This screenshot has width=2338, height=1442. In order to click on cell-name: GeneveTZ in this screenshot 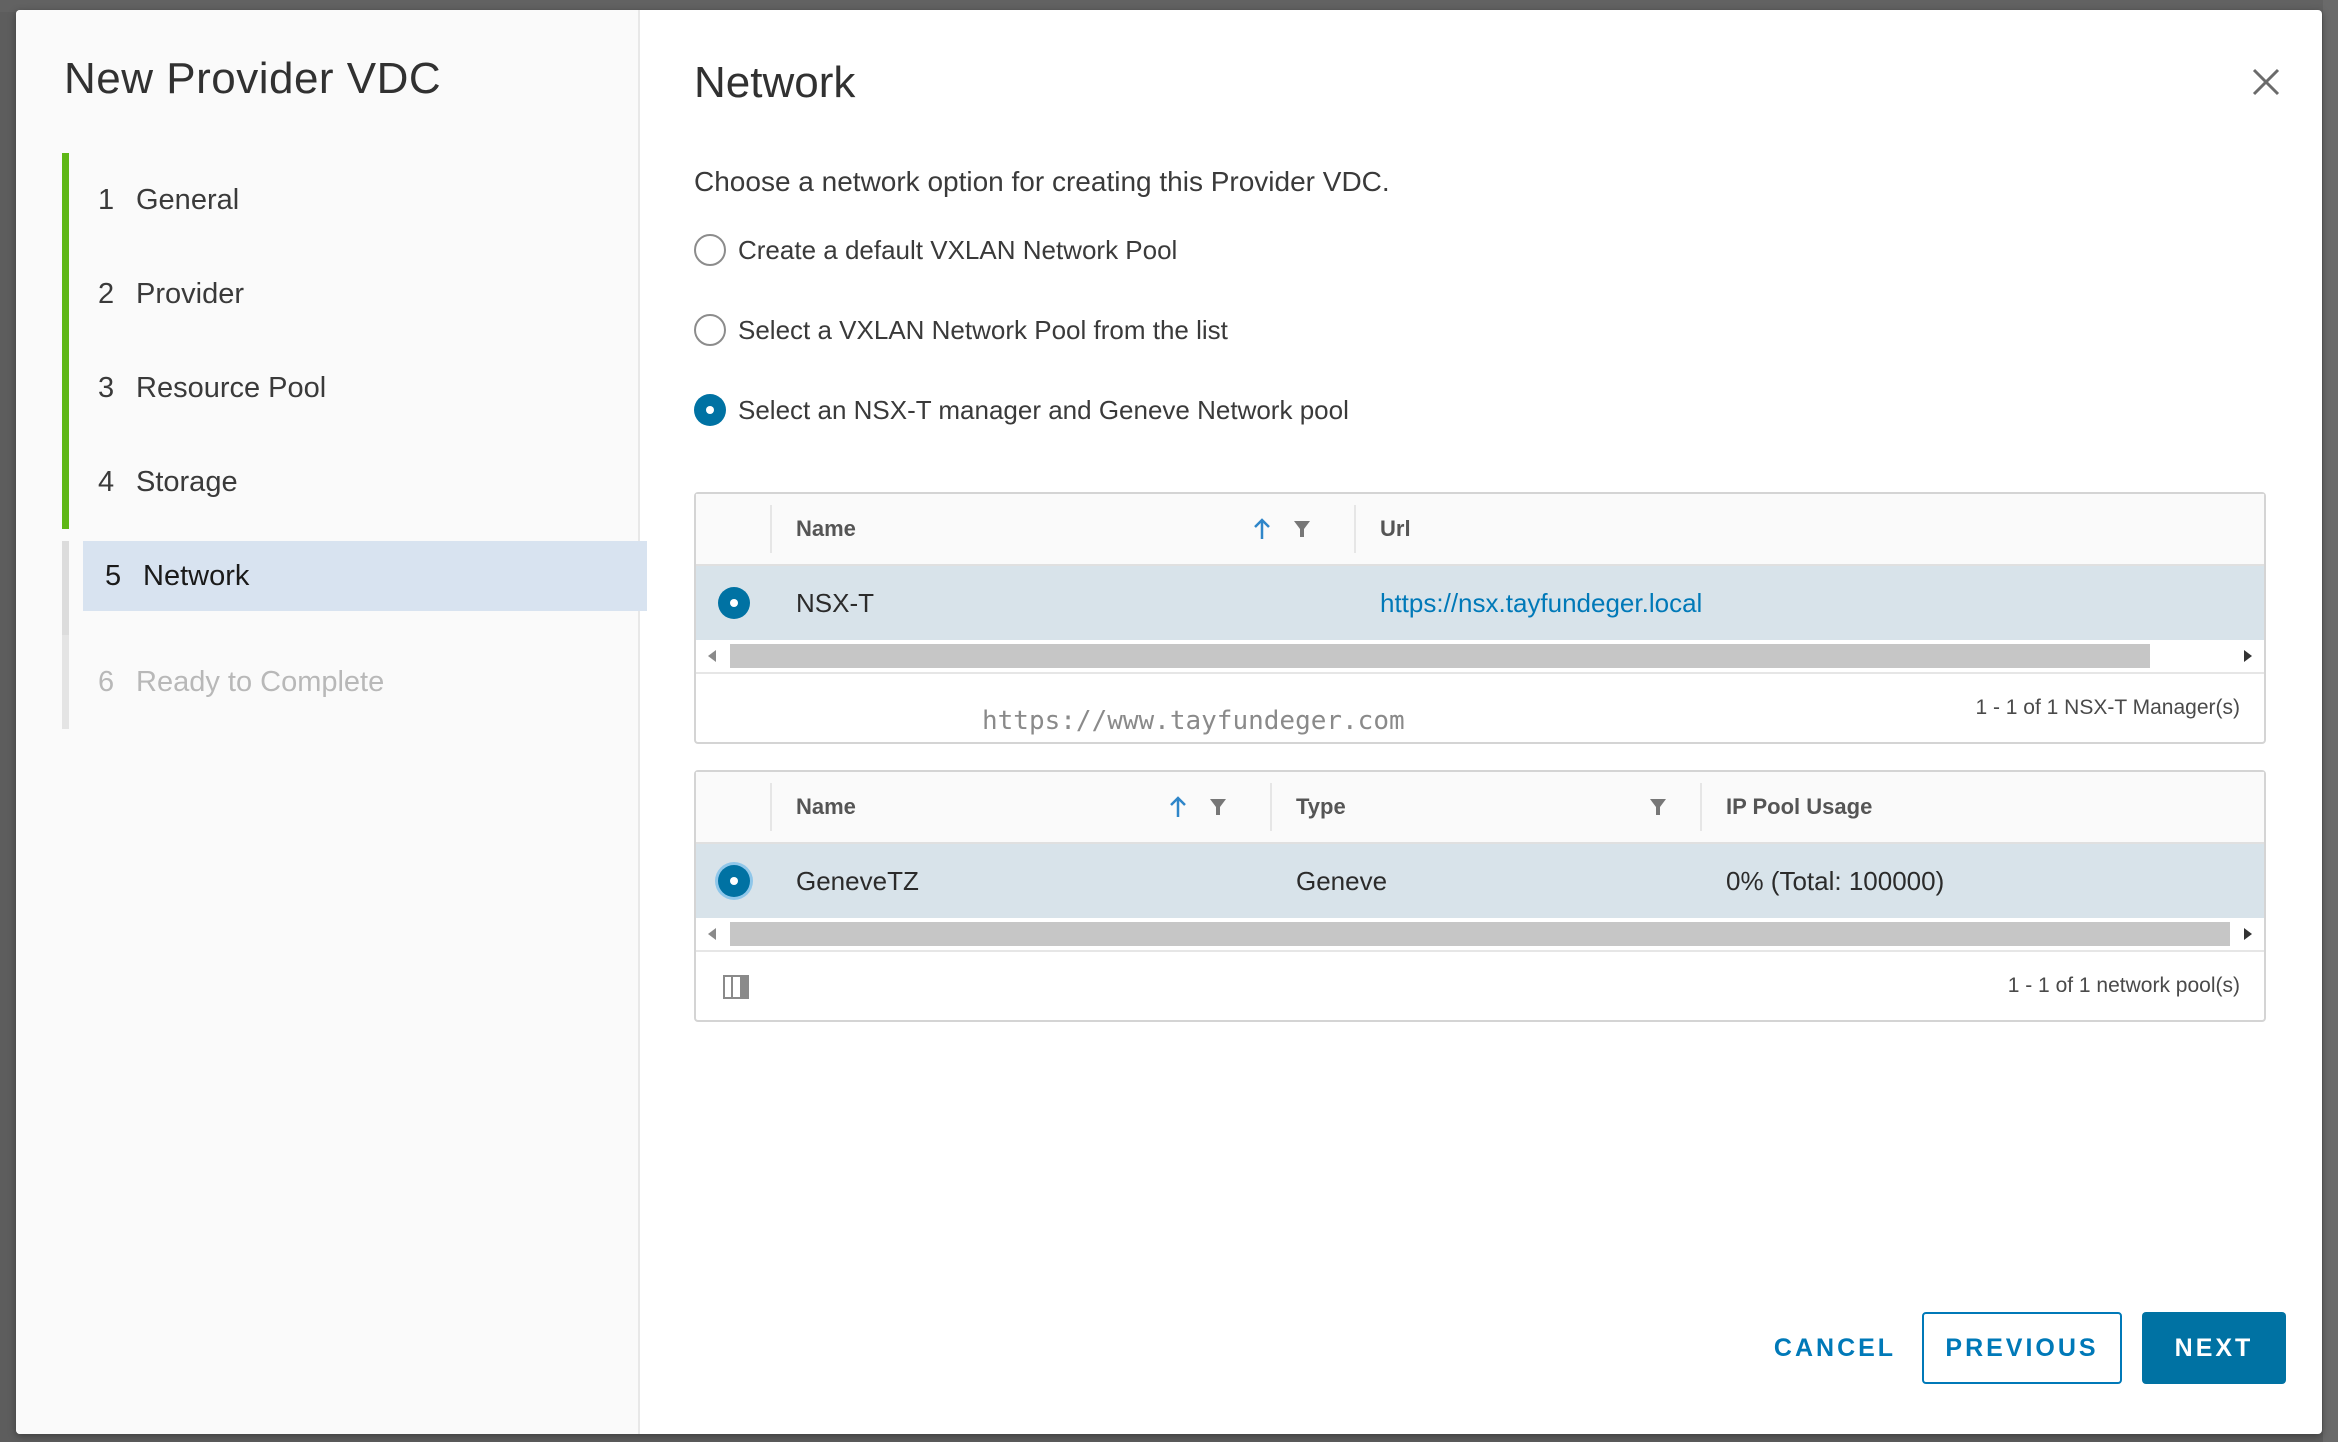, I will do `click(857, 880)`.